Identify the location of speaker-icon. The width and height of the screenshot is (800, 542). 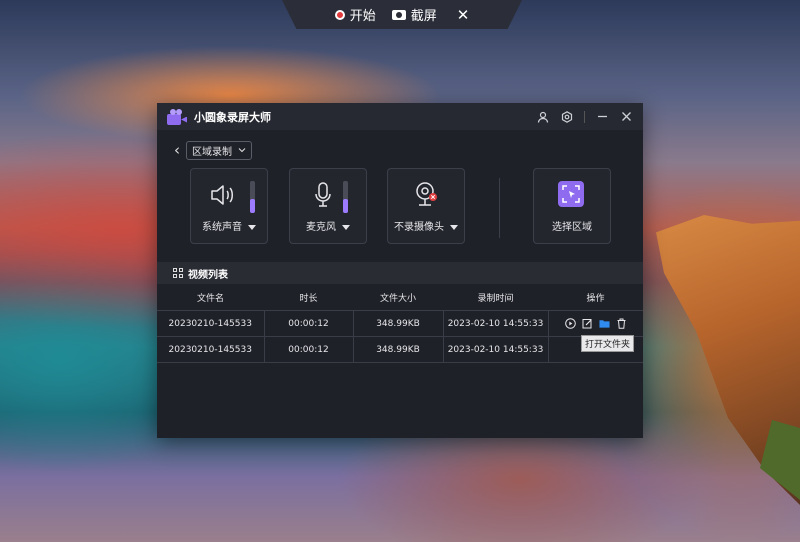
(222, 195).